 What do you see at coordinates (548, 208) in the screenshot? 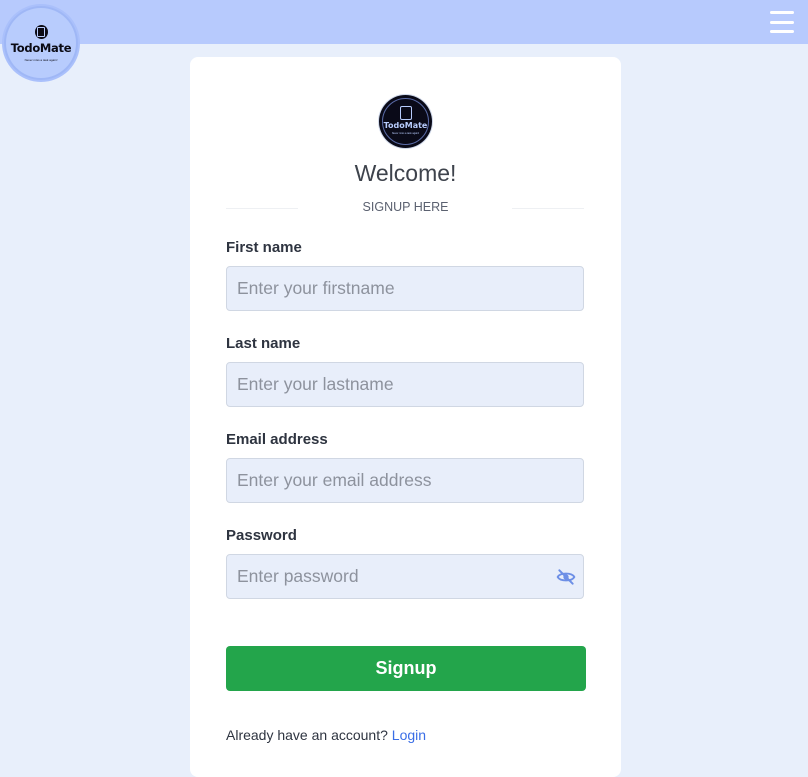
I see `divider-right` at bounding box center [548, 208].